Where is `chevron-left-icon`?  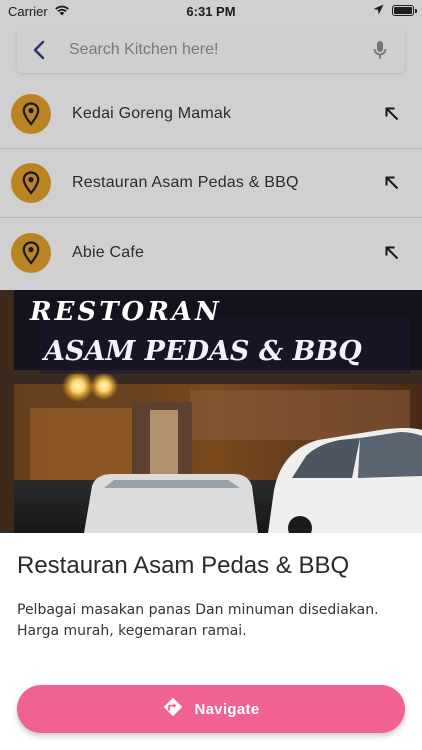
chevron-left-icon is located at coordinates (39, 49).